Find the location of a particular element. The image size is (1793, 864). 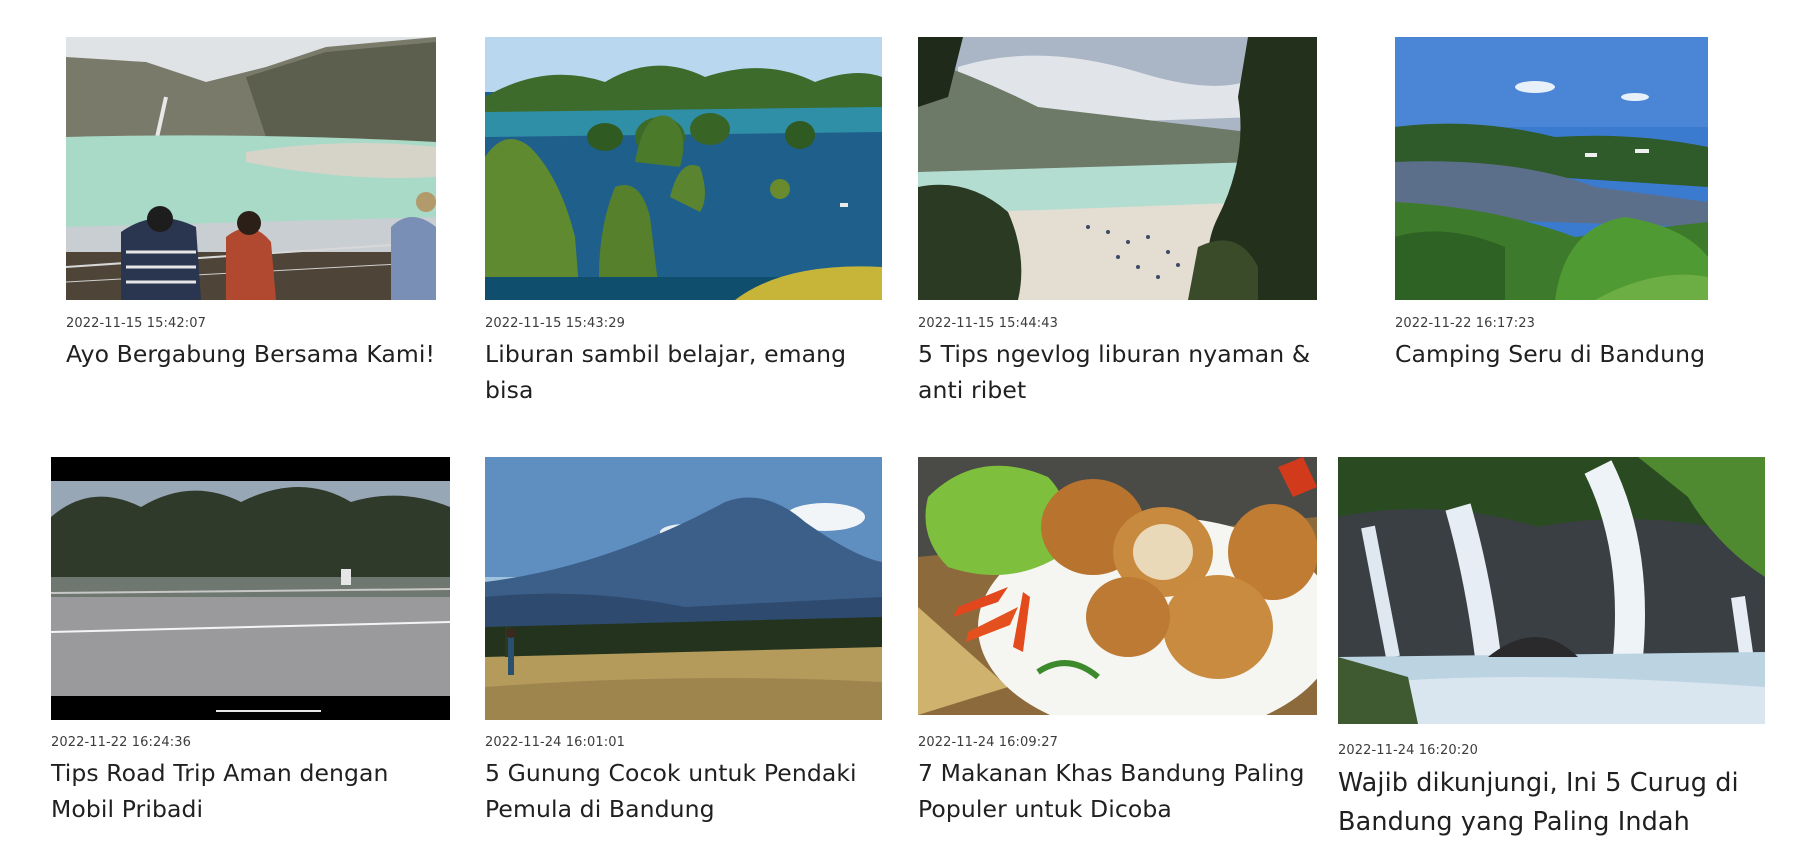

article-date: 2022-11-22 16:17:23 is located at coordinates (1465, 323).